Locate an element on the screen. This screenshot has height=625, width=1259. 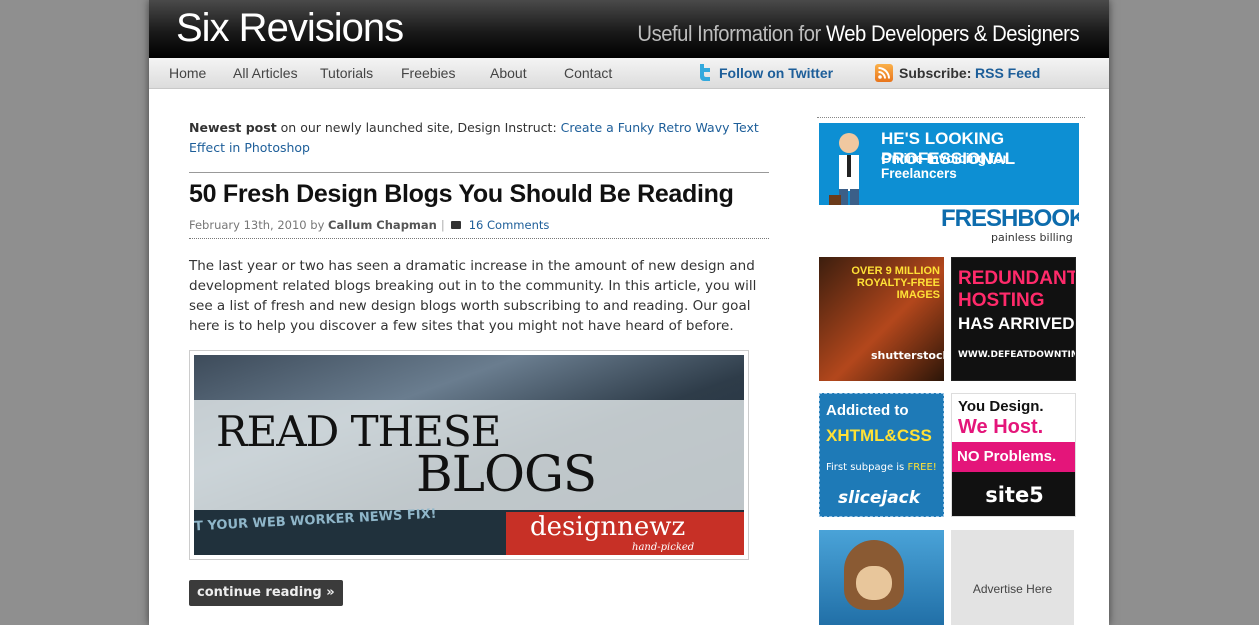
advertise-here-slot: Advertise Here is located at coordinates (1012, 577).